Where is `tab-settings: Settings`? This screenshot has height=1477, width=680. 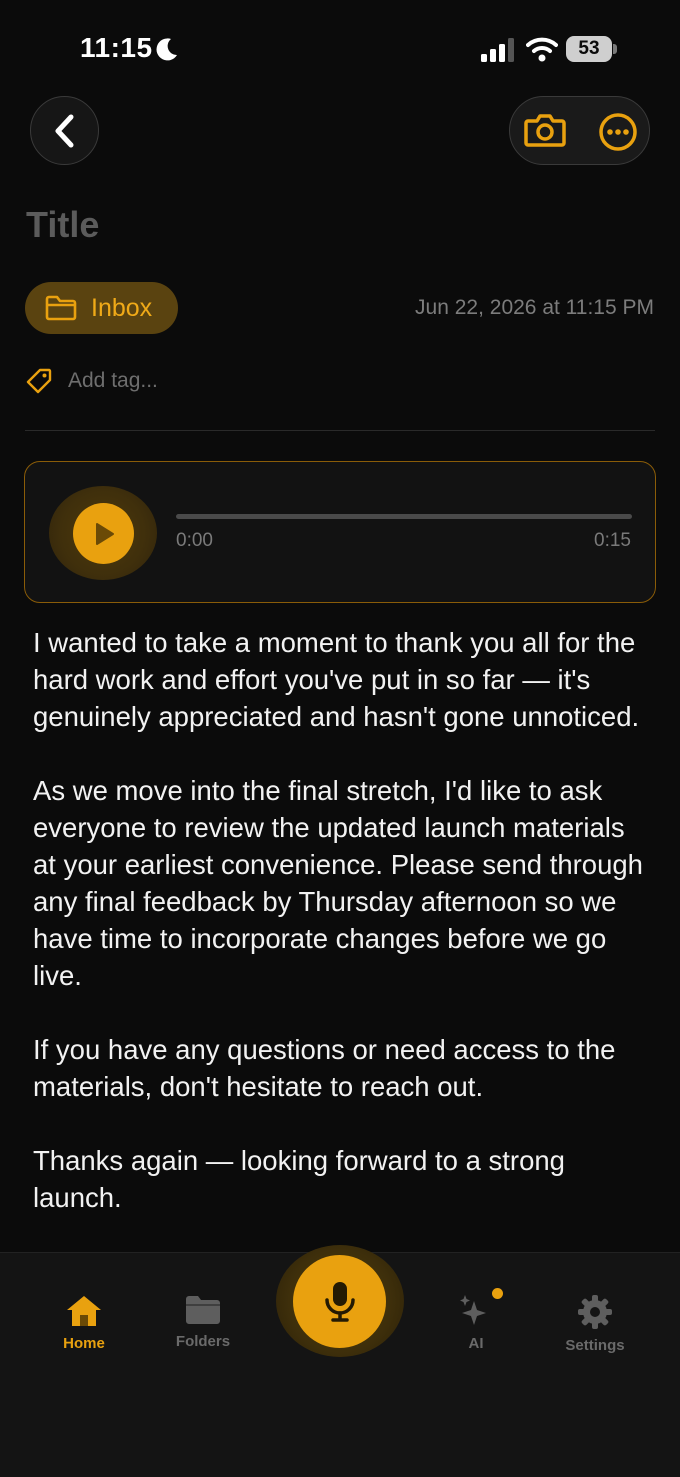
tab-settings: Settings is located at coordinates (595, 1323).